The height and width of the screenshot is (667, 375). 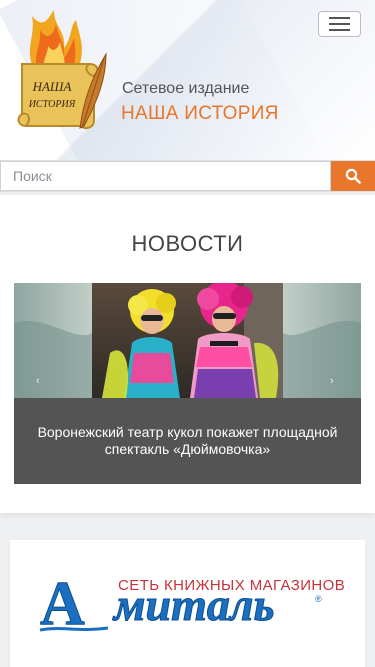 What do you see at coordinates (52, 86) in the screenshot?
I see `svg-text: НАША` at bounding box center [52, 86].